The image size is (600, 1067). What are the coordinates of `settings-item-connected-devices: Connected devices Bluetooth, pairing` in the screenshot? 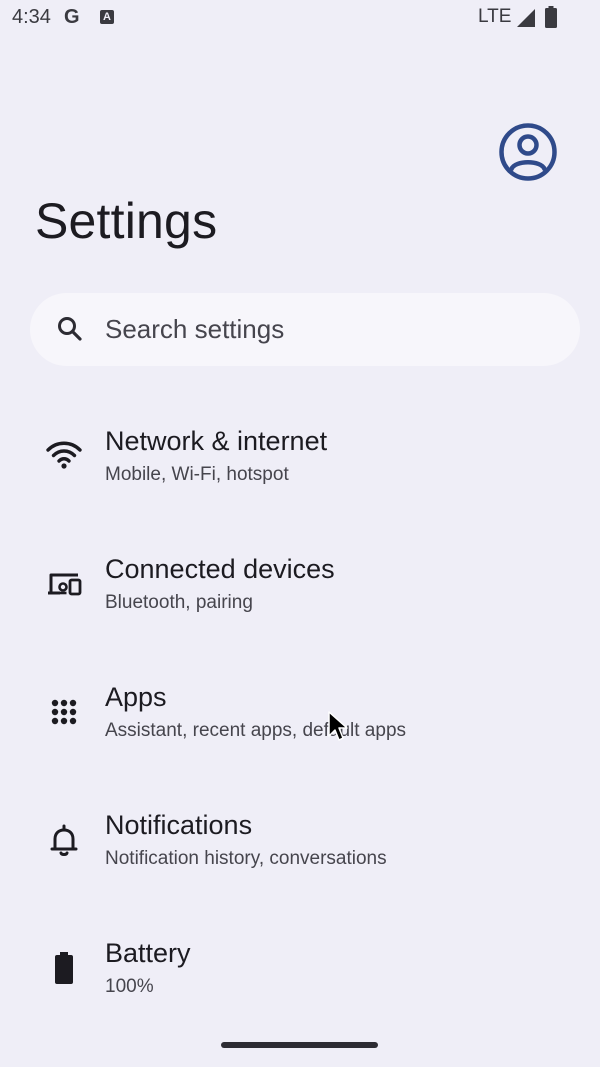 It's located at (300, 572).